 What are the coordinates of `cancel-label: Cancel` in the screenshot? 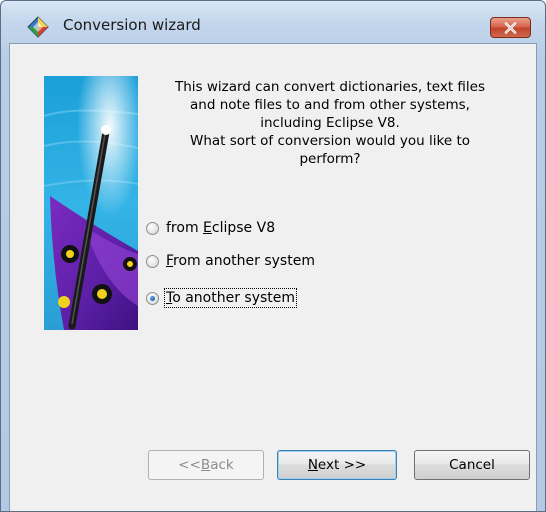 It's located at (472, 465).